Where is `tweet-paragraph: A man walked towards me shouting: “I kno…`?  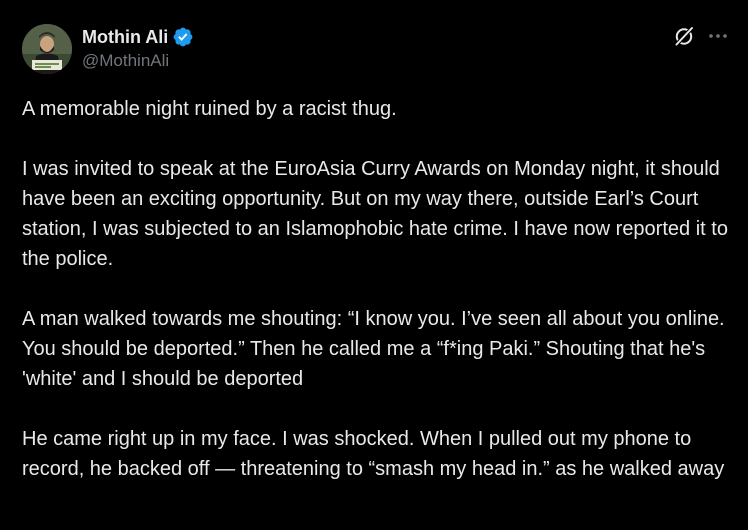 tweet-paragraph: A man walked towards me shouting: “I kno… is located at coordinates (376, 349).